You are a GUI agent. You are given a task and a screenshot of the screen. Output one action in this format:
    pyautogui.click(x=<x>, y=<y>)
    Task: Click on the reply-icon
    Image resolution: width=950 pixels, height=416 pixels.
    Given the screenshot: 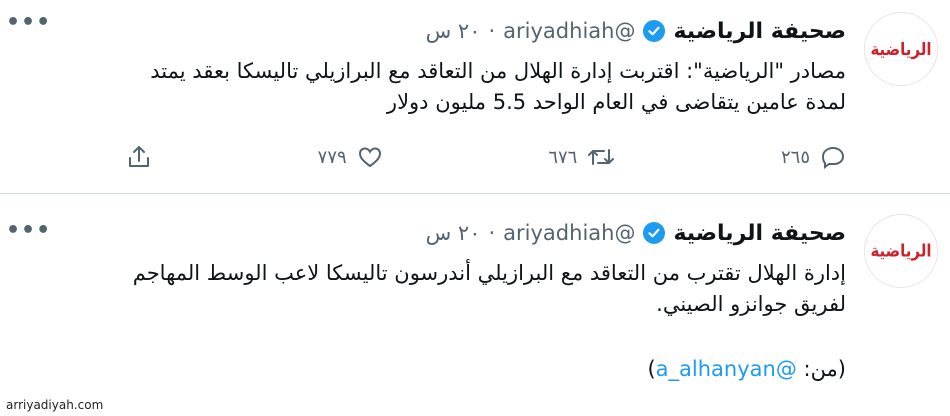 What is the action you would take?
    pyautogui.click(x=833, y=157)
    